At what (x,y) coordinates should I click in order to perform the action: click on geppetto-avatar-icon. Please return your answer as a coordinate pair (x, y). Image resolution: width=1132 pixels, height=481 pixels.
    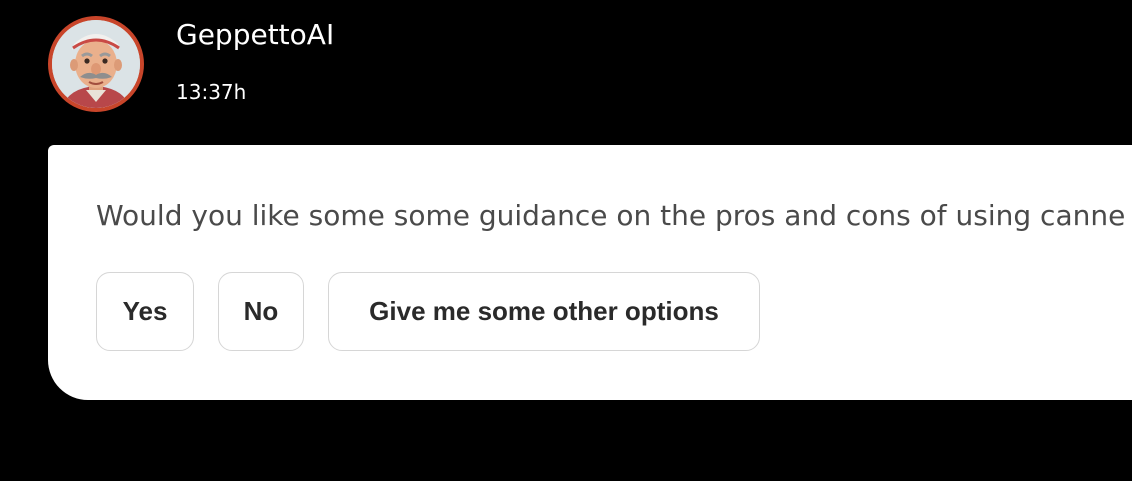
    Looking at the image, I should click on (96, 64).